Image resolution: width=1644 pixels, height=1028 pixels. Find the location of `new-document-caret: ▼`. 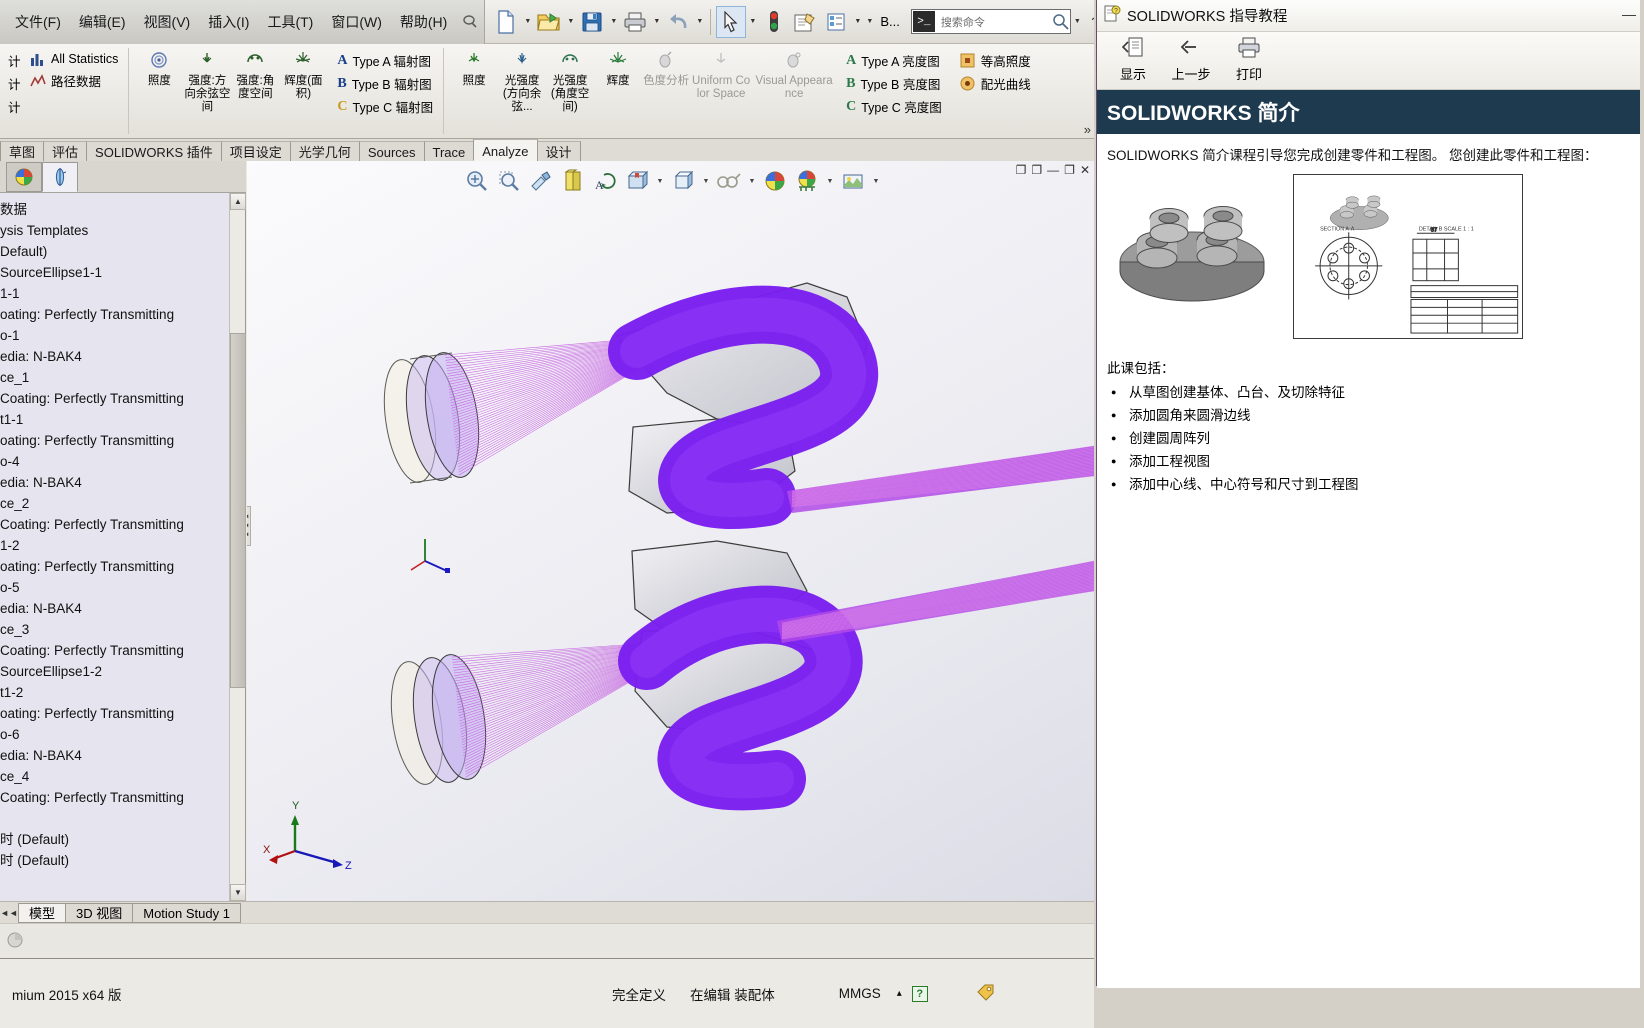

new-document-caret: ▼ is located at coordinates (527, 22).